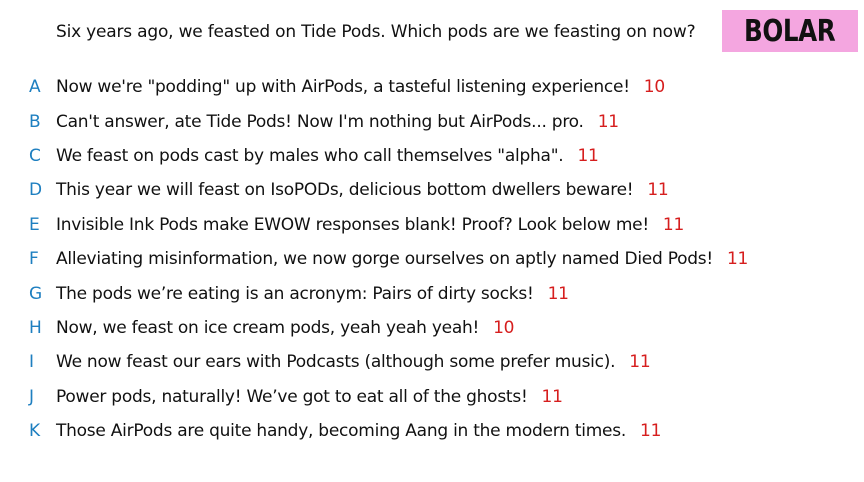 The height and width of the screenshot is (482, 864). I want to click on response-letter: K, so click(35, 431).